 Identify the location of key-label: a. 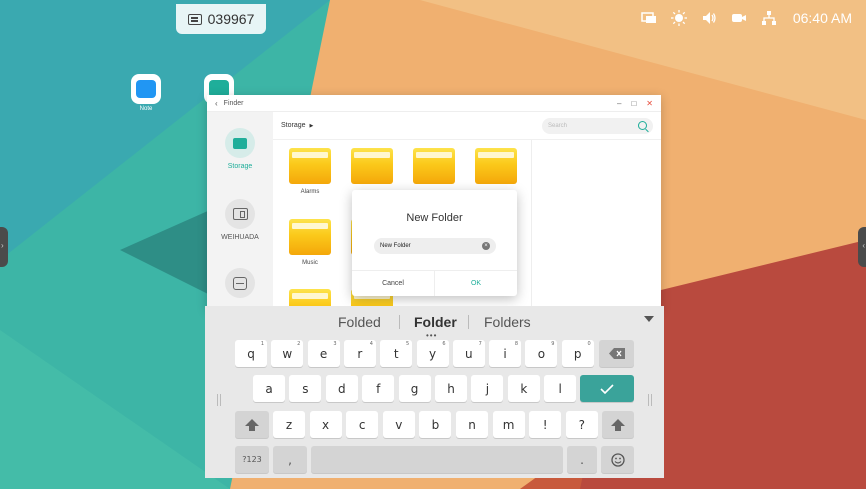
(269, 388).